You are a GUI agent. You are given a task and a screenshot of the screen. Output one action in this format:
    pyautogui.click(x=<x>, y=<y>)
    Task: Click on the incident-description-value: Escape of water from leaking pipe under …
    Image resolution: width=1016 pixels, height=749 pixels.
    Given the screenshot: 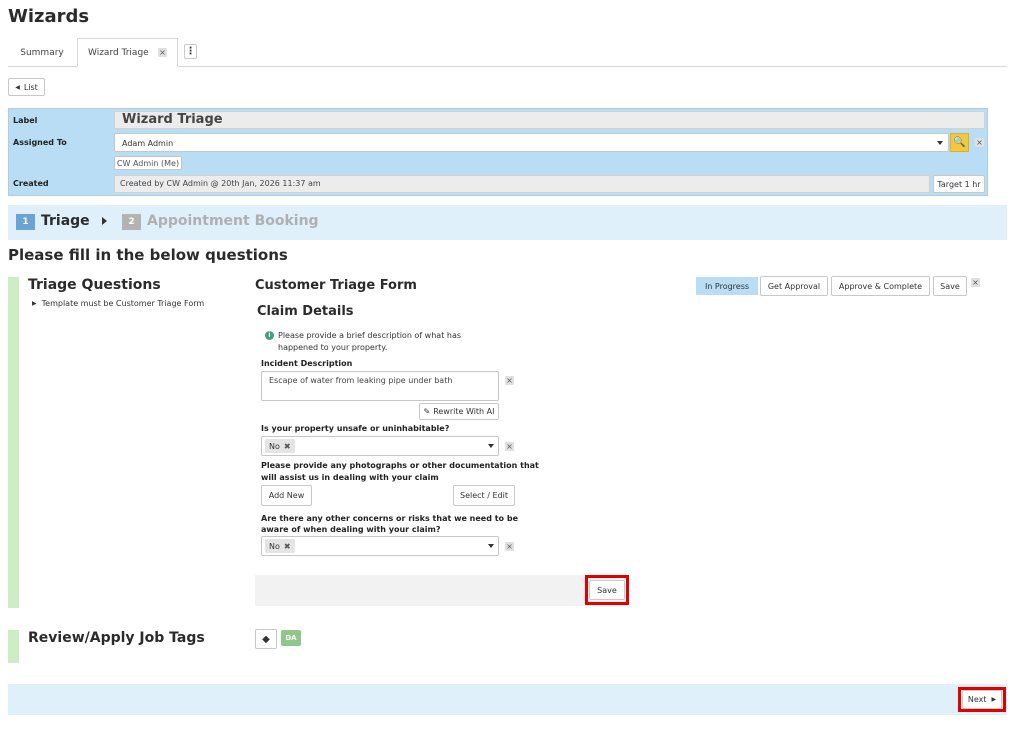 What is the action you would take?
    pyautogui.click(x=361, y=380)
    